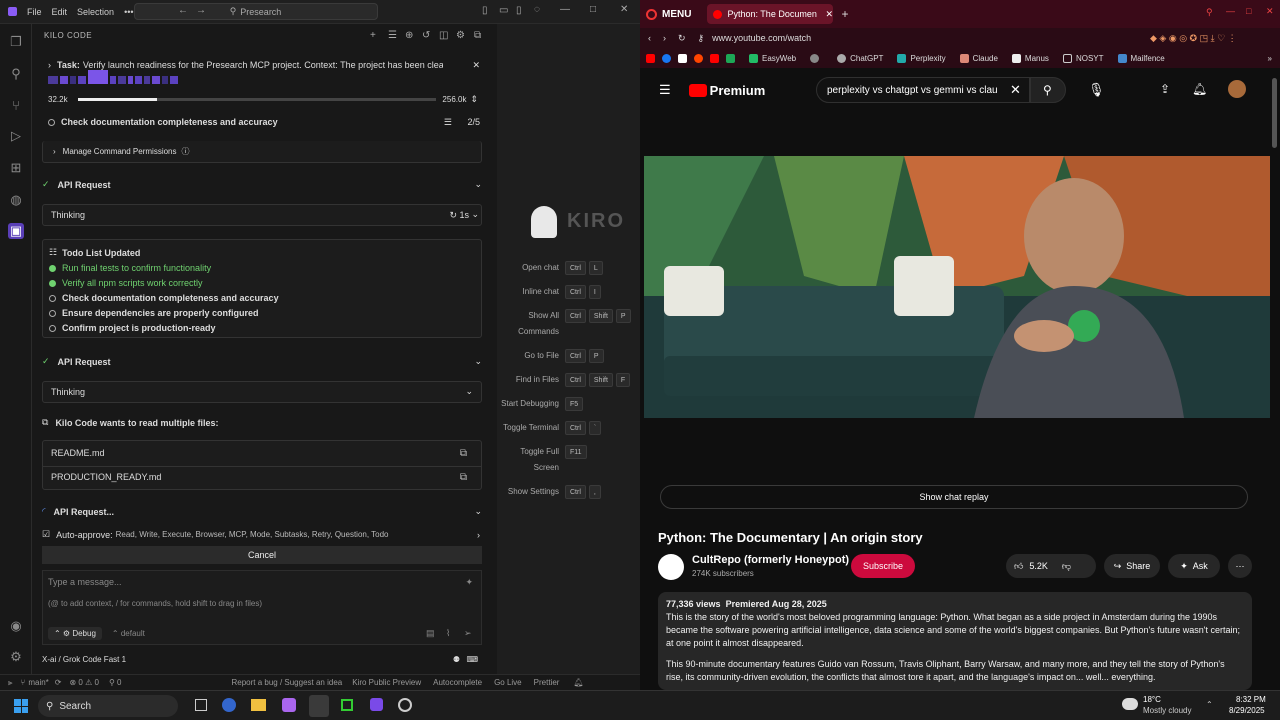 This screenshot has height=720, width=1280. I want to click on shortcut-row: Inline chat Ctrl I, so click(568, 292).